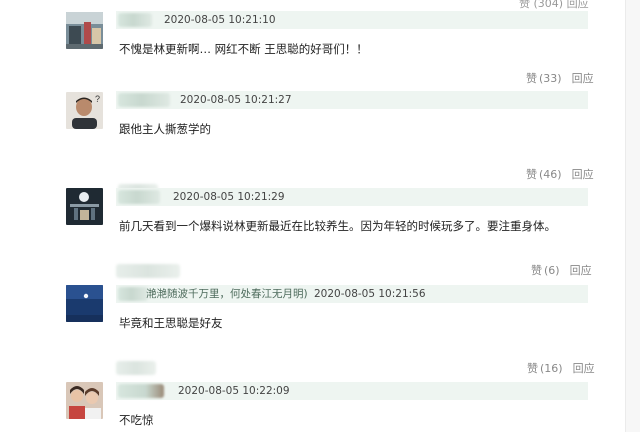  Describe the element at coordinates (352, 197) in the screenshot. I see `comment-meta-bar: 2020-08-05 10:21:29` at that location.